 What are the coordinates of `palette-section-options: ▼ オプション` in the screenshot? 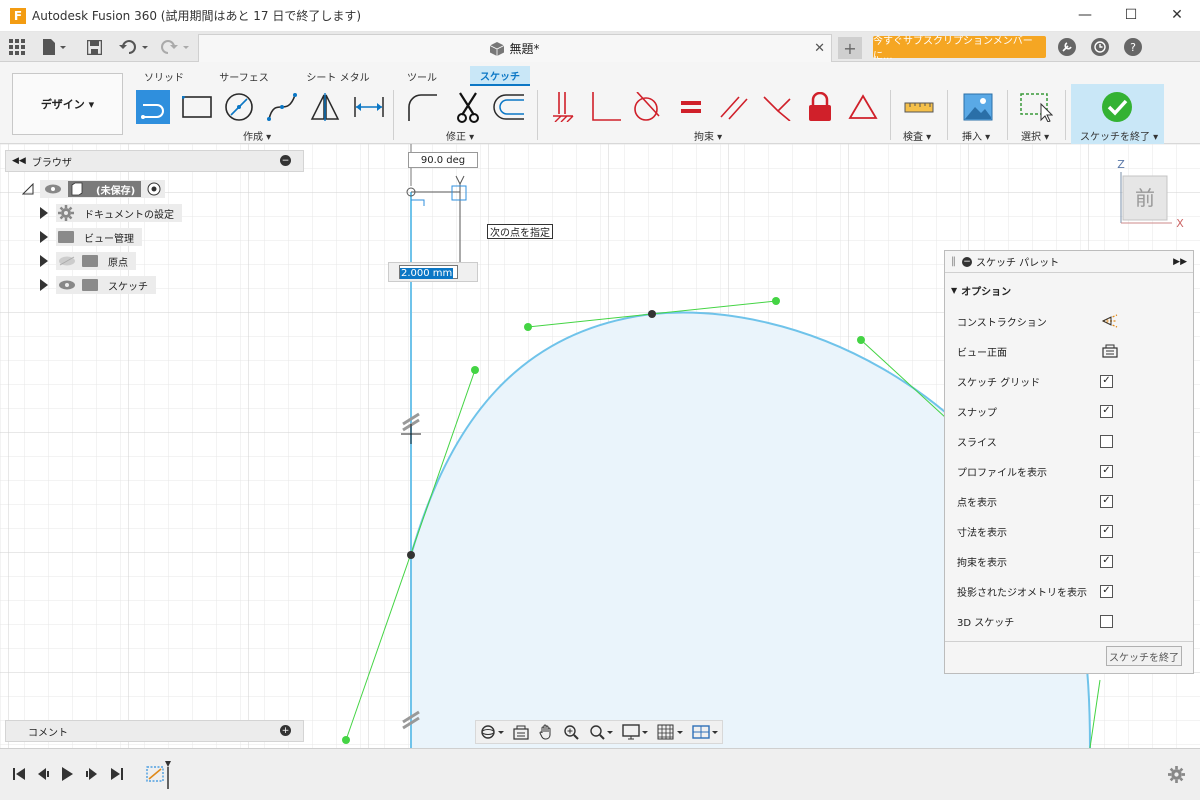 It's located at (981, 290).